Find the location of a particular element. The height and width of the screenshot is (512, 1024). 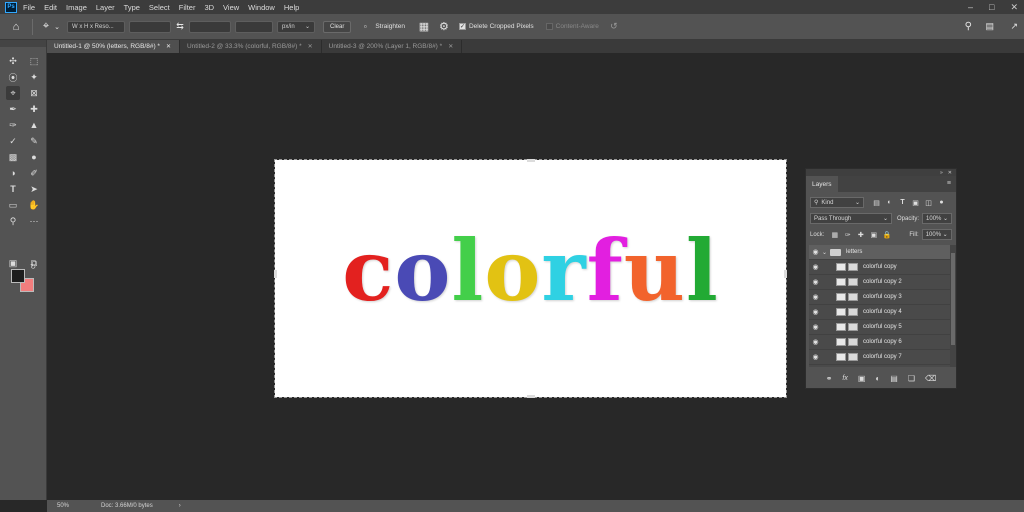

home-icon: ⌂ is located at coordinates (16, 27).